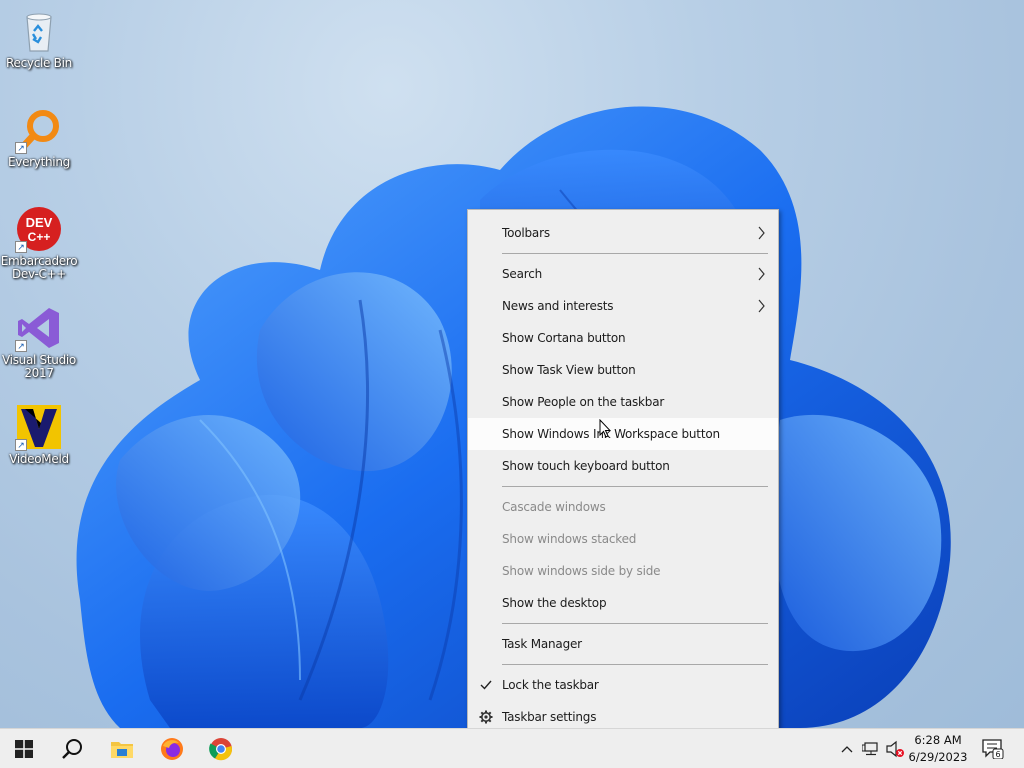 This screenshot has width=1024, height=768. Describe the element at coordinates (39, 130) in the screenshot. I see `everything-search-icon: ↗` at that location.